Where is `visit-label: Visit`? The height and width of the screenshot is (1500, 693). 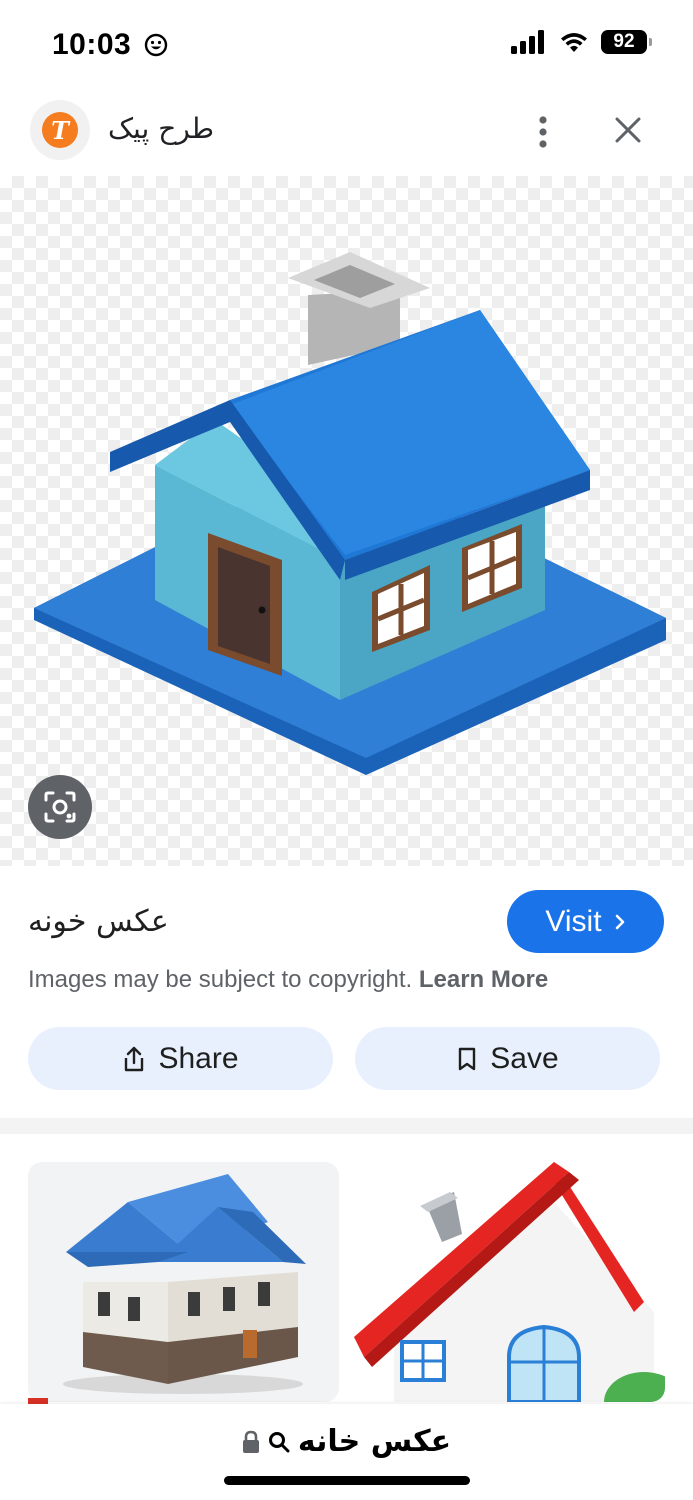
visit-label: Visit is located at coordinates (573, 921).